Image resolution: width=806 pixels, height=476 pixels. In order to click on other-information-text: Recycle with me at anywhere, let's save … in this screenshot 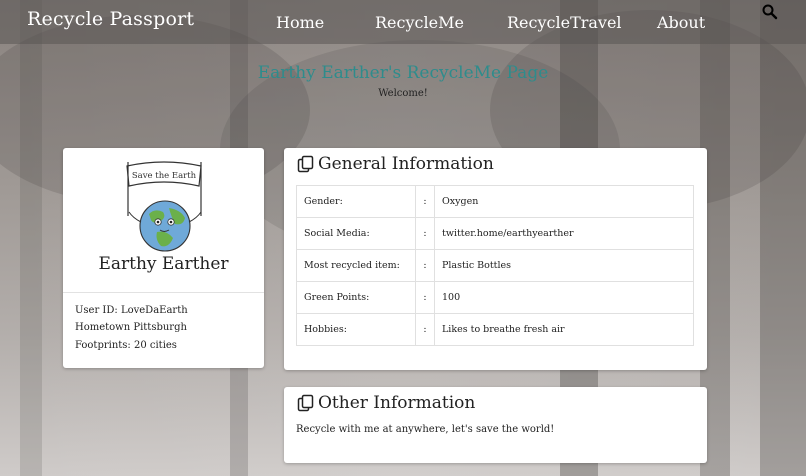, I will do `click(425, 429)`.